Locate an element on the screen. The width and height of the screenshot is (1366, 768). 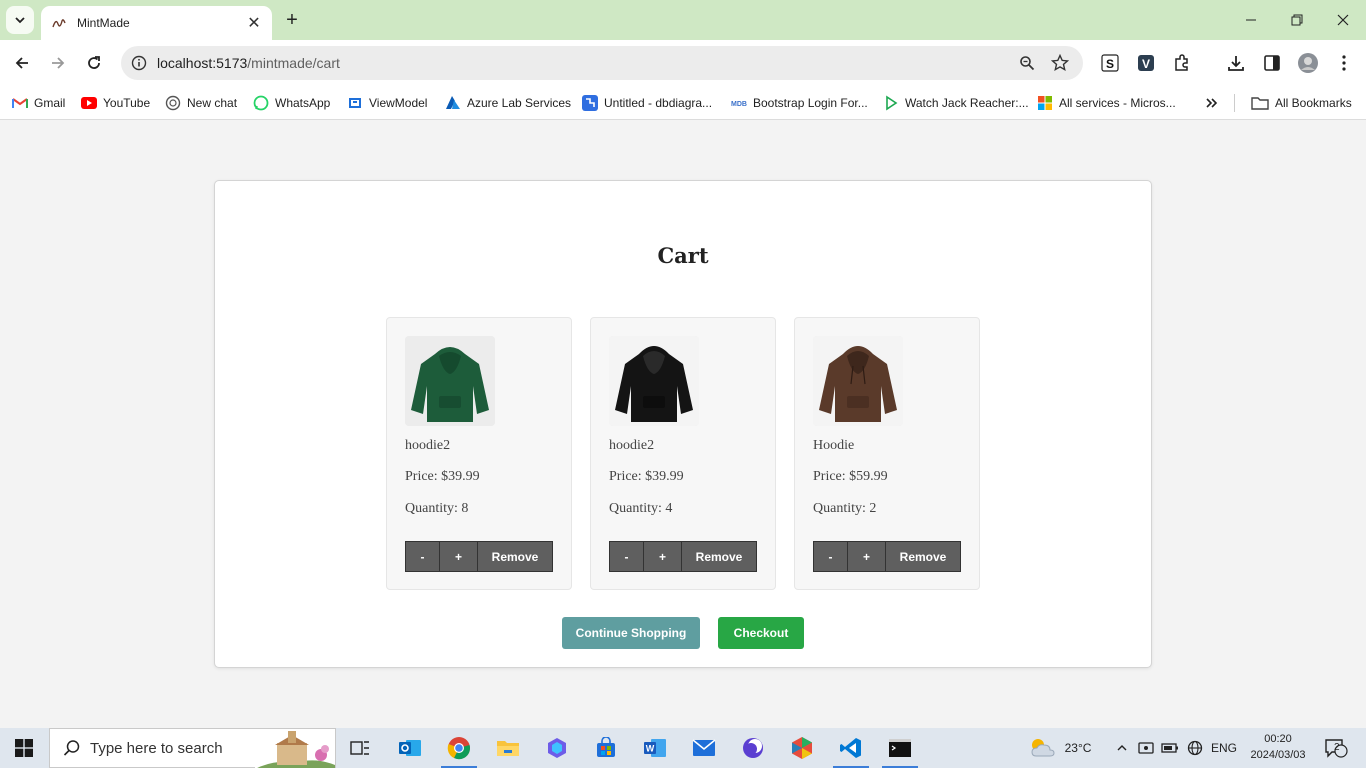
site-info-icon is located at coordinates (139, 63).